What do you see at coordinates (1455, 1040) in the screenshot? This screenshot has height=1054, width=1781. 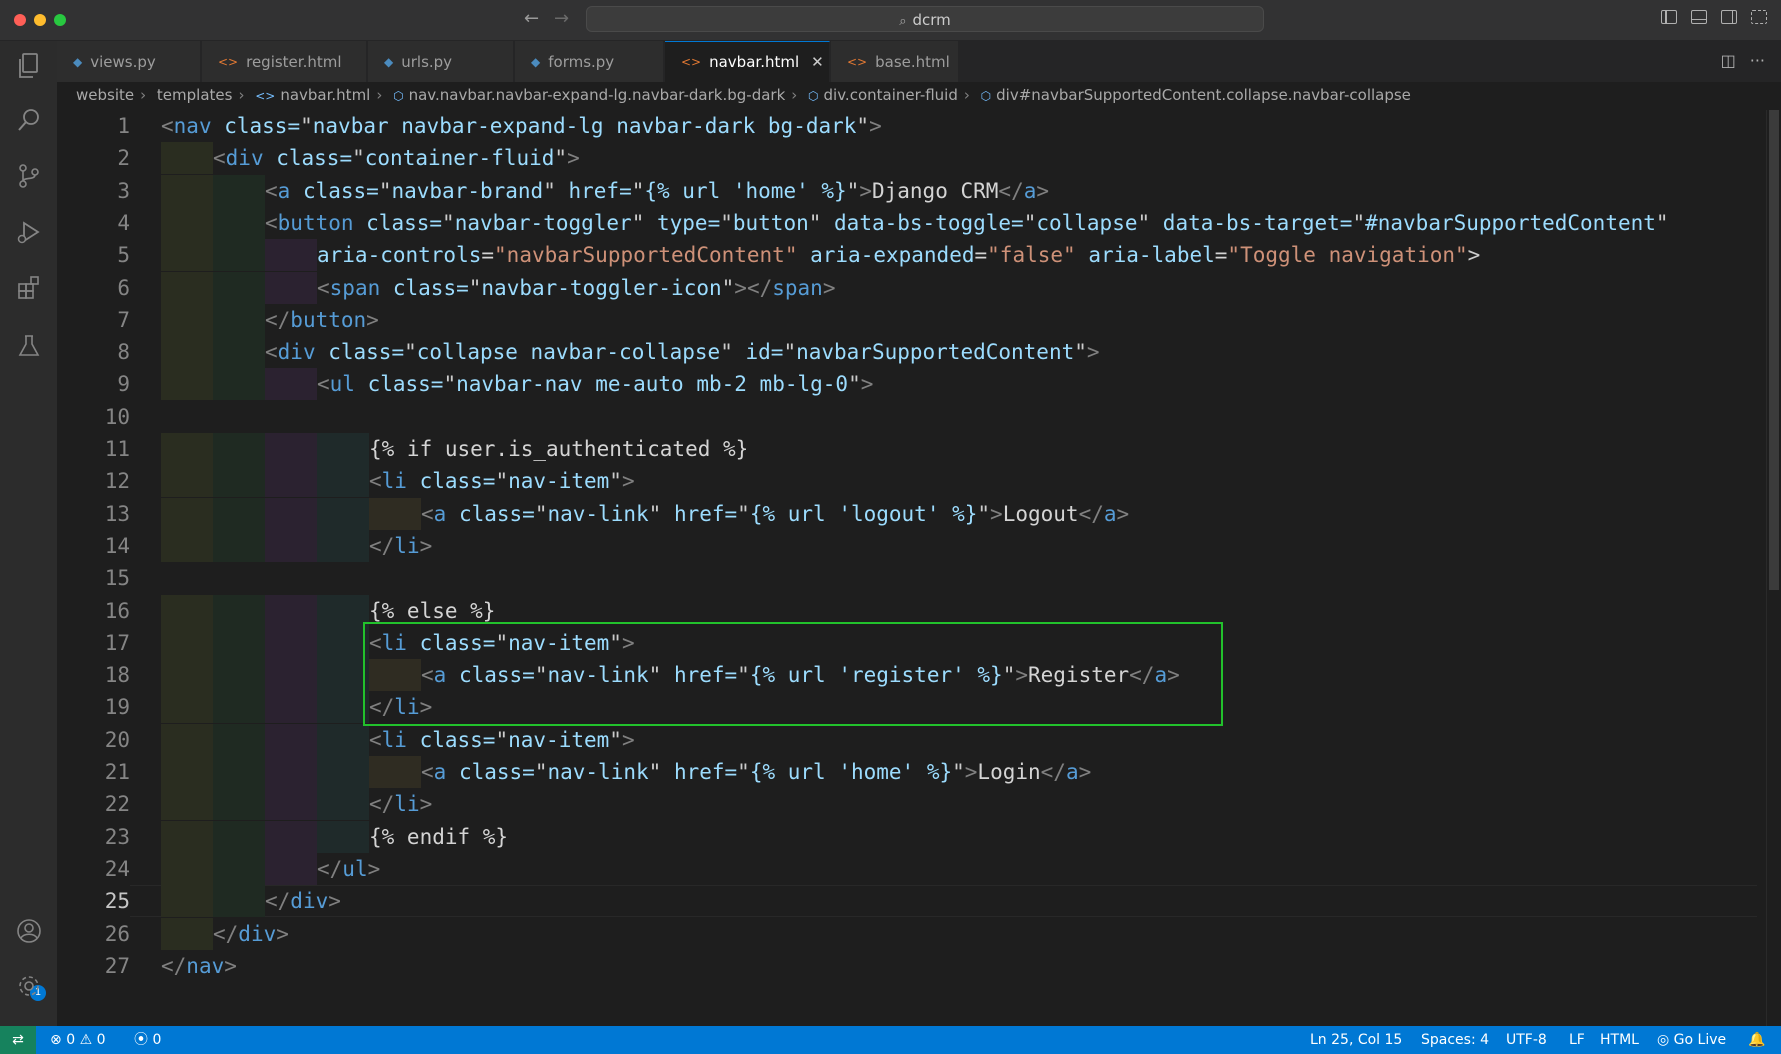 I see `indentation: Spaces: 4` at bounding box center [1455, 1040].